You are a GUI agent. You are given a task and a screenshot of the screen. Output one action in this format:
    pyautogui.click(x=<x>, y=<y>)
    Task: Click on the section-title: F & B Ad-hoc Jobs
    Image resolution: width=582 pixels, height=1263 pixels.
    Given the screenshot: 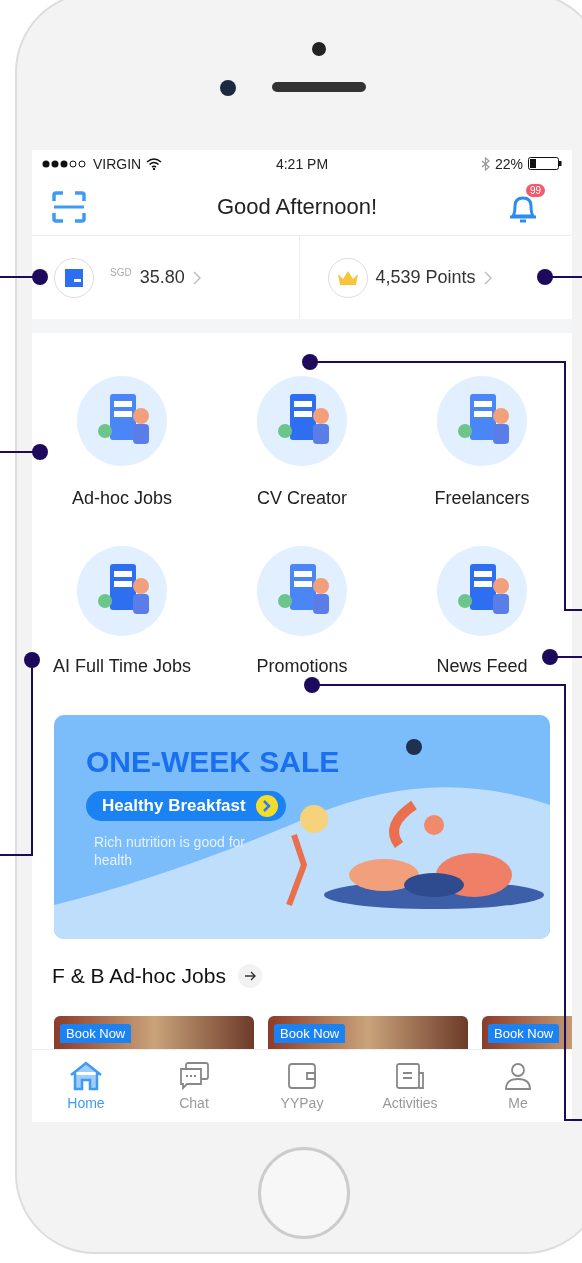 What is the action you would take?
    pyautogui.click(x=139, y=976)
    